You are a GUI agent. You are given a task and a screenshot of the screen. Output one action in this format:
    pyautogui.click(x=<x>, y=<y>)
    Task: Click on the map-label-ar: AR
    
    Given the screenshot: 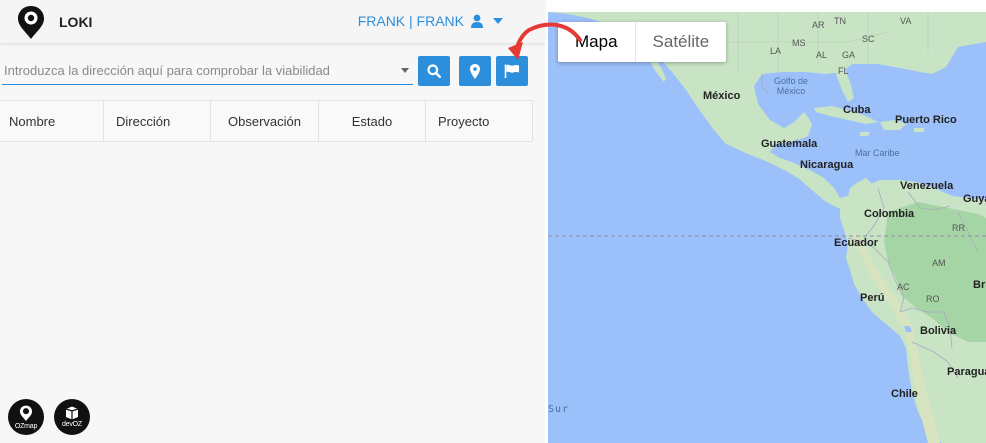 What is the action you would take?
    pyautogui.click(x=818, y=25)
    